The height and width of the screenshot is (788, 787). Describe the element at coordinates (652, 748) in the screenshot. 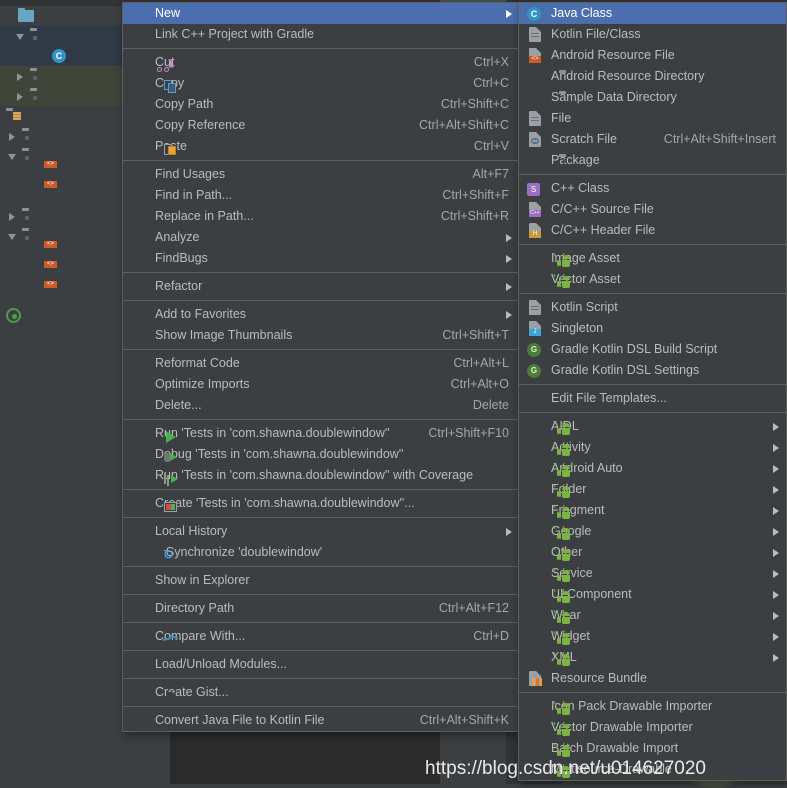

I see `menu-item: Batch Drawable Import` at that location.